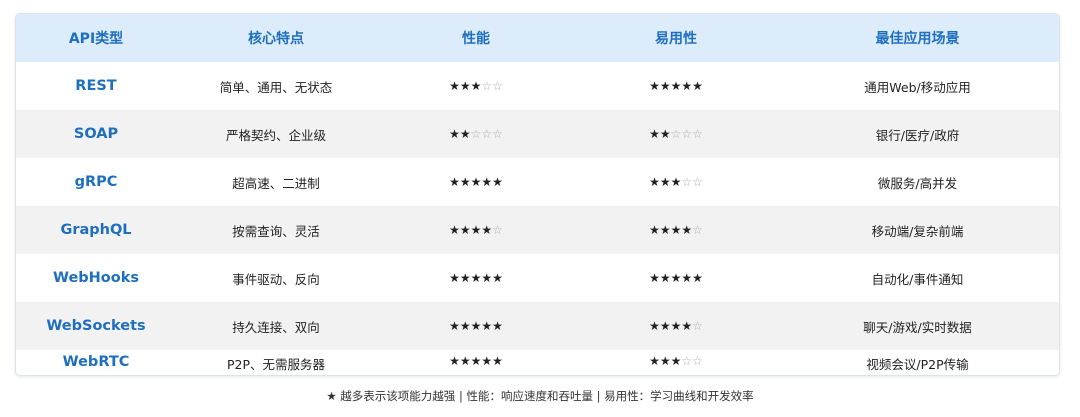 The width and height of the screenshot is (1080, 417). Describe the element at coordinates (96, 39) in the screenshot. I see `header-api-type: API类型` at that location.